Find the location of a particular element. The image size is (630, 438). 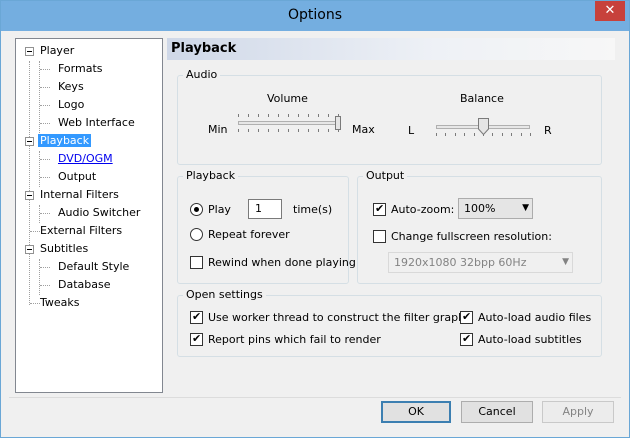

tree-item-external-filters: External Filters is located at coordinates (81, 231).